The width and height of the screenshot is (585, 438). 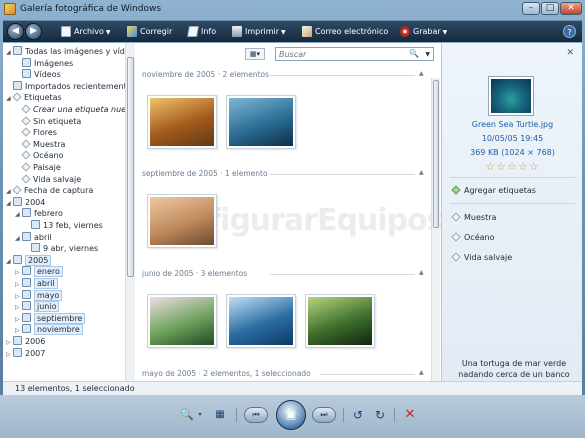 I want to click on tree-item-label: Vídeos, so click(x=47, y=75).